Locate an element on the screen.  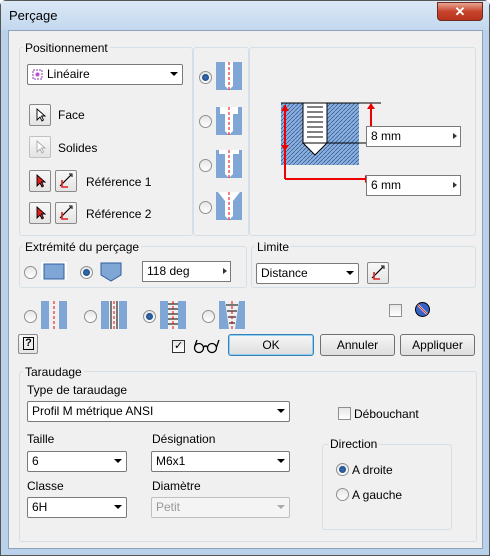
classe-label: Classe is located at coordinates (45, 486).